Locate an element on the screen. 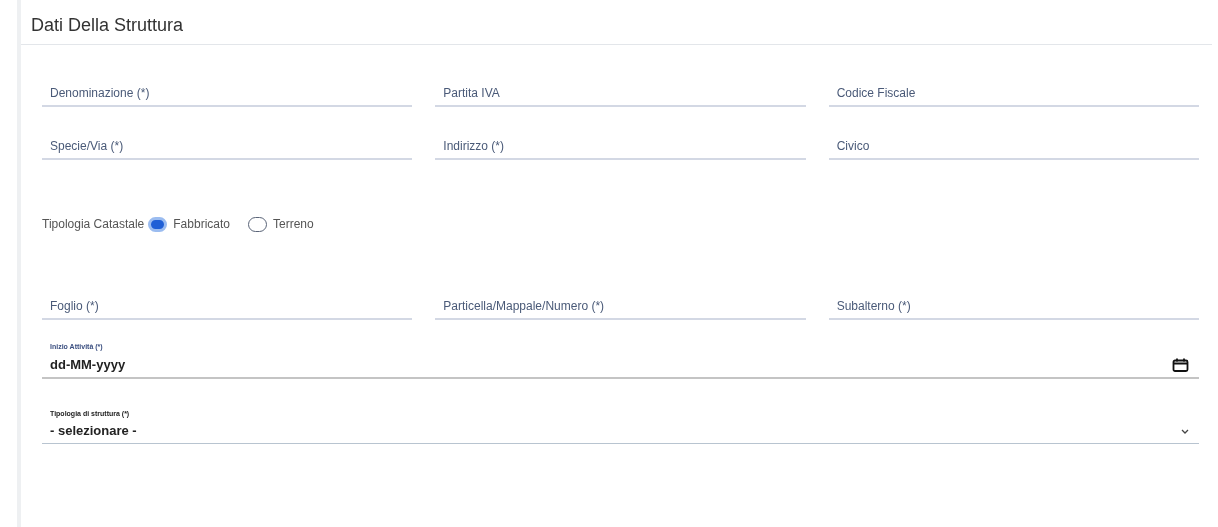  section-title: Dati Della Struttura is located at coordinates (107, 25).